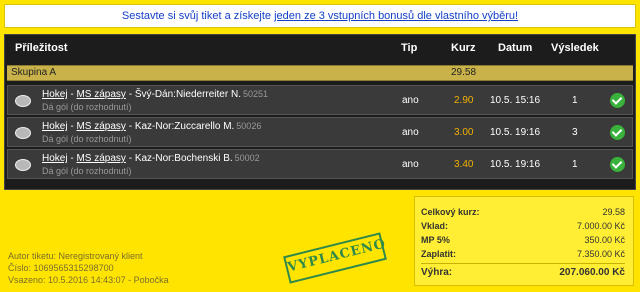 This screenshot has height=292, width=640. Describe the element at coordinates (409, 48) in the screenshot. I see `header-tip: Tip` at that location.